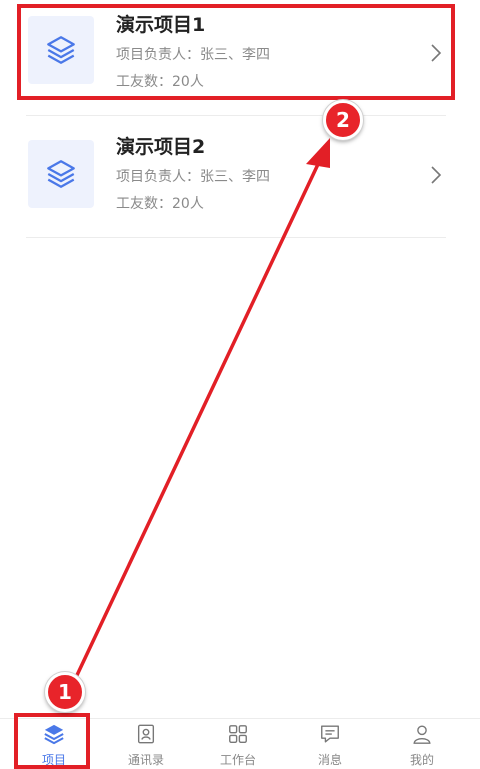 This screenshot has height=769, width=480. I want to click on tab-label: 通讯录, so click(145, 760).